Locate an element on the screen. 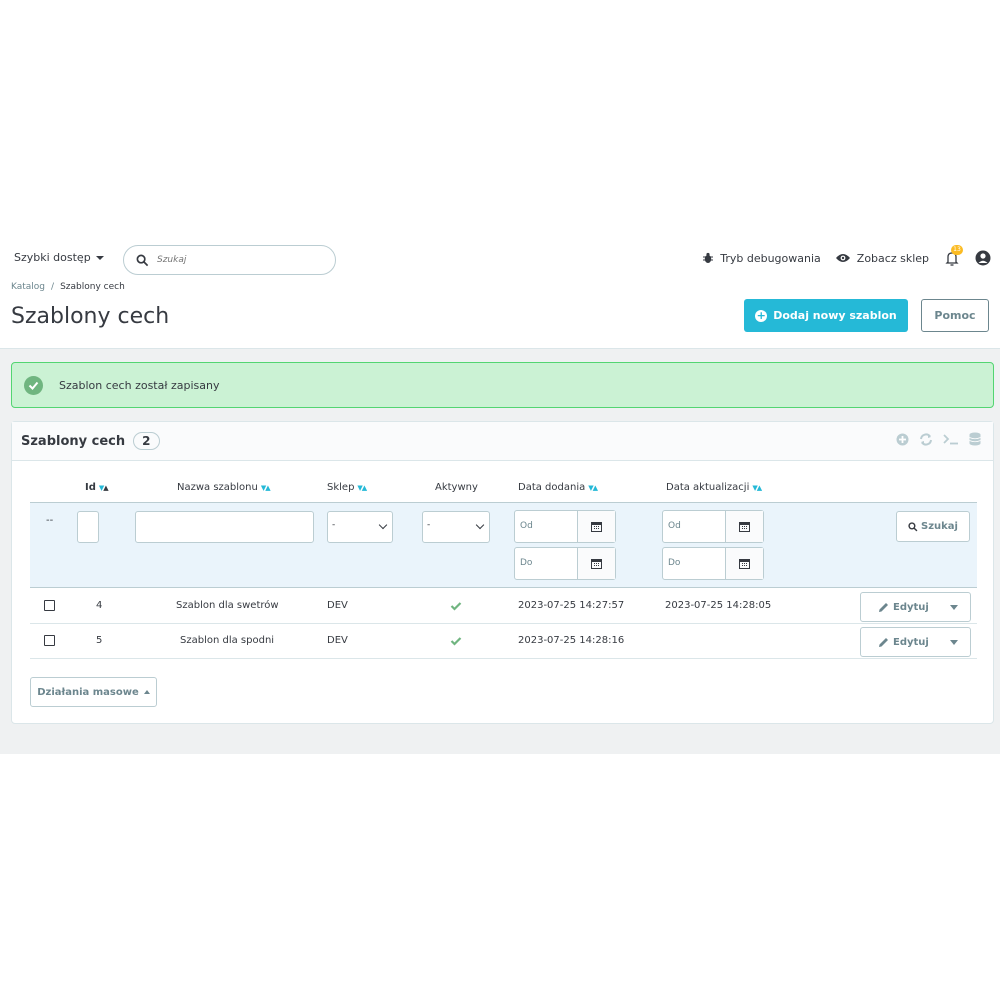  filter-date-add-to: Do is located at coordinates (565, 563).